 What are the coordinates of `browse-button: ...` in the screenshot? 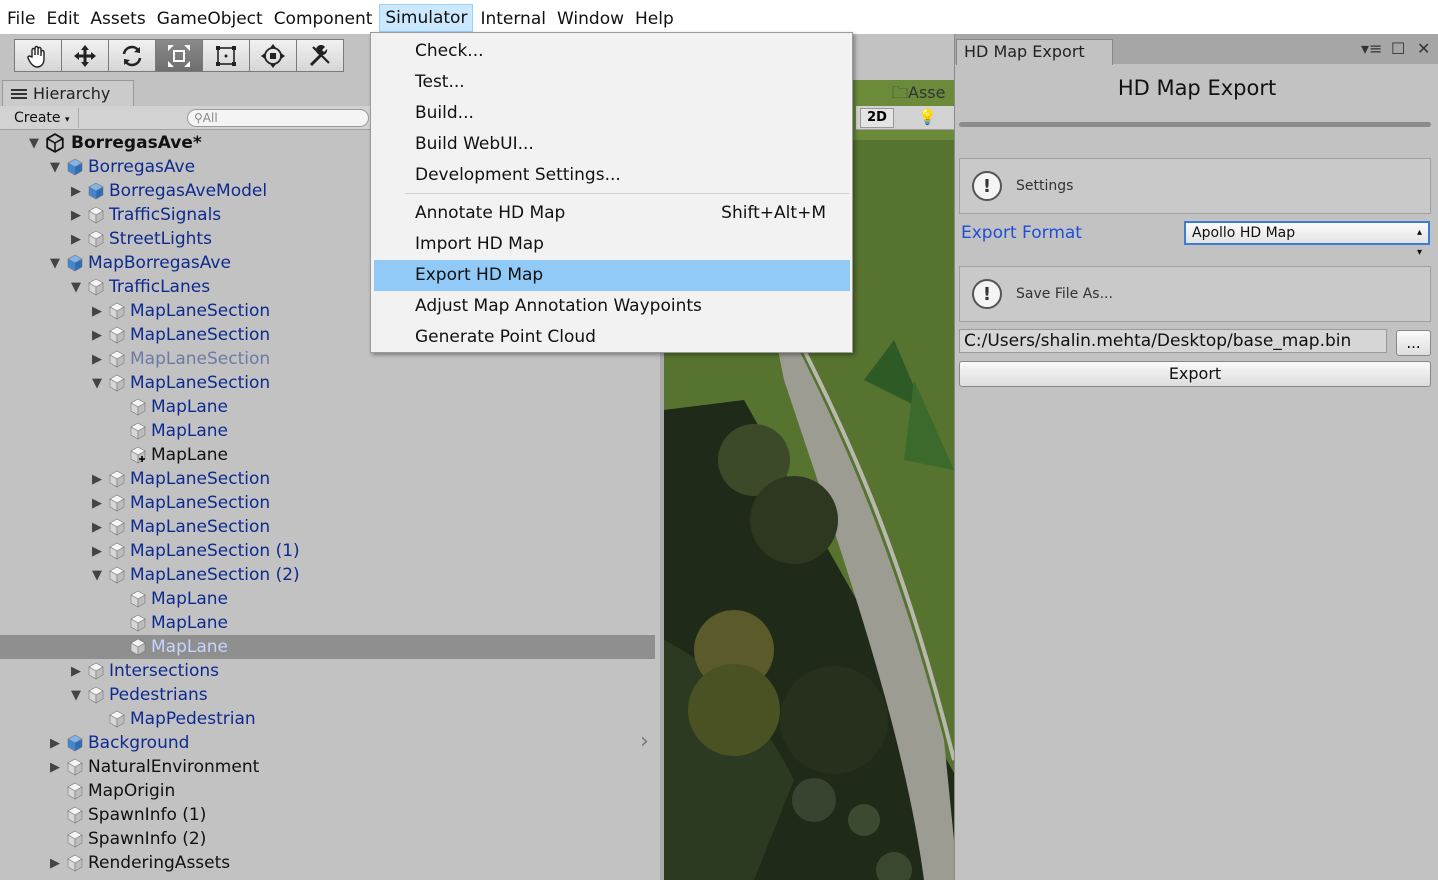 It's located at (1413, 343).